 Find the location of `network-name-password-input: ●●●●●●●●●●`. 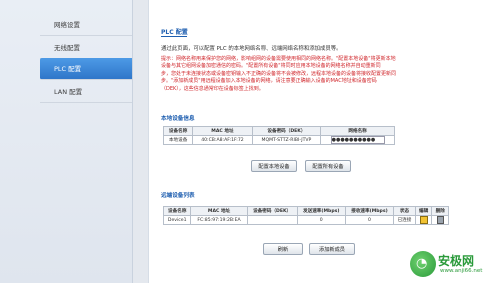

network-name-password-input: ●●●●●●●●●● is located at coordinates (357, 140).